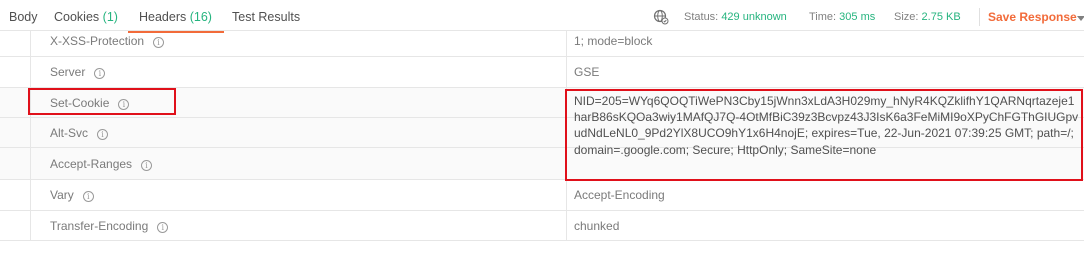 This screenshot has height=268, width=1084. Describe the element at coordinates (97, 41) in the screenshot. I see `header-key-text: X-XSS-Protection` at that location.